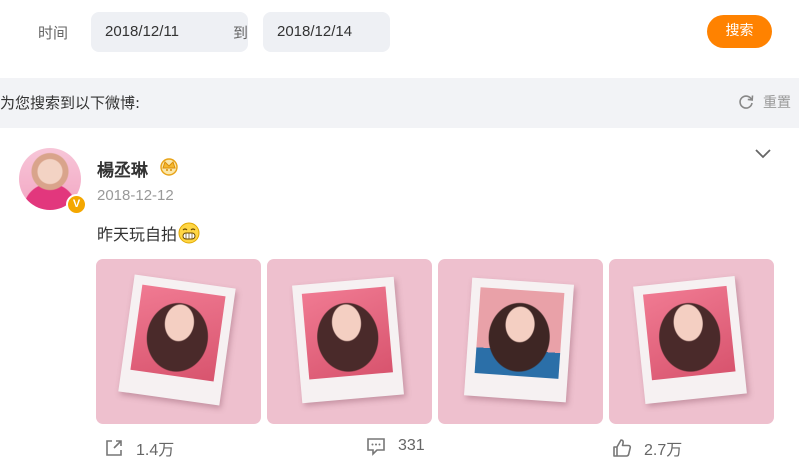 The height and width of the screenshot is (464, 799). What do you see at coordinates (76, 204) in the screenshot?
I see `verified-badge: V` at bounding box center [76, 204].